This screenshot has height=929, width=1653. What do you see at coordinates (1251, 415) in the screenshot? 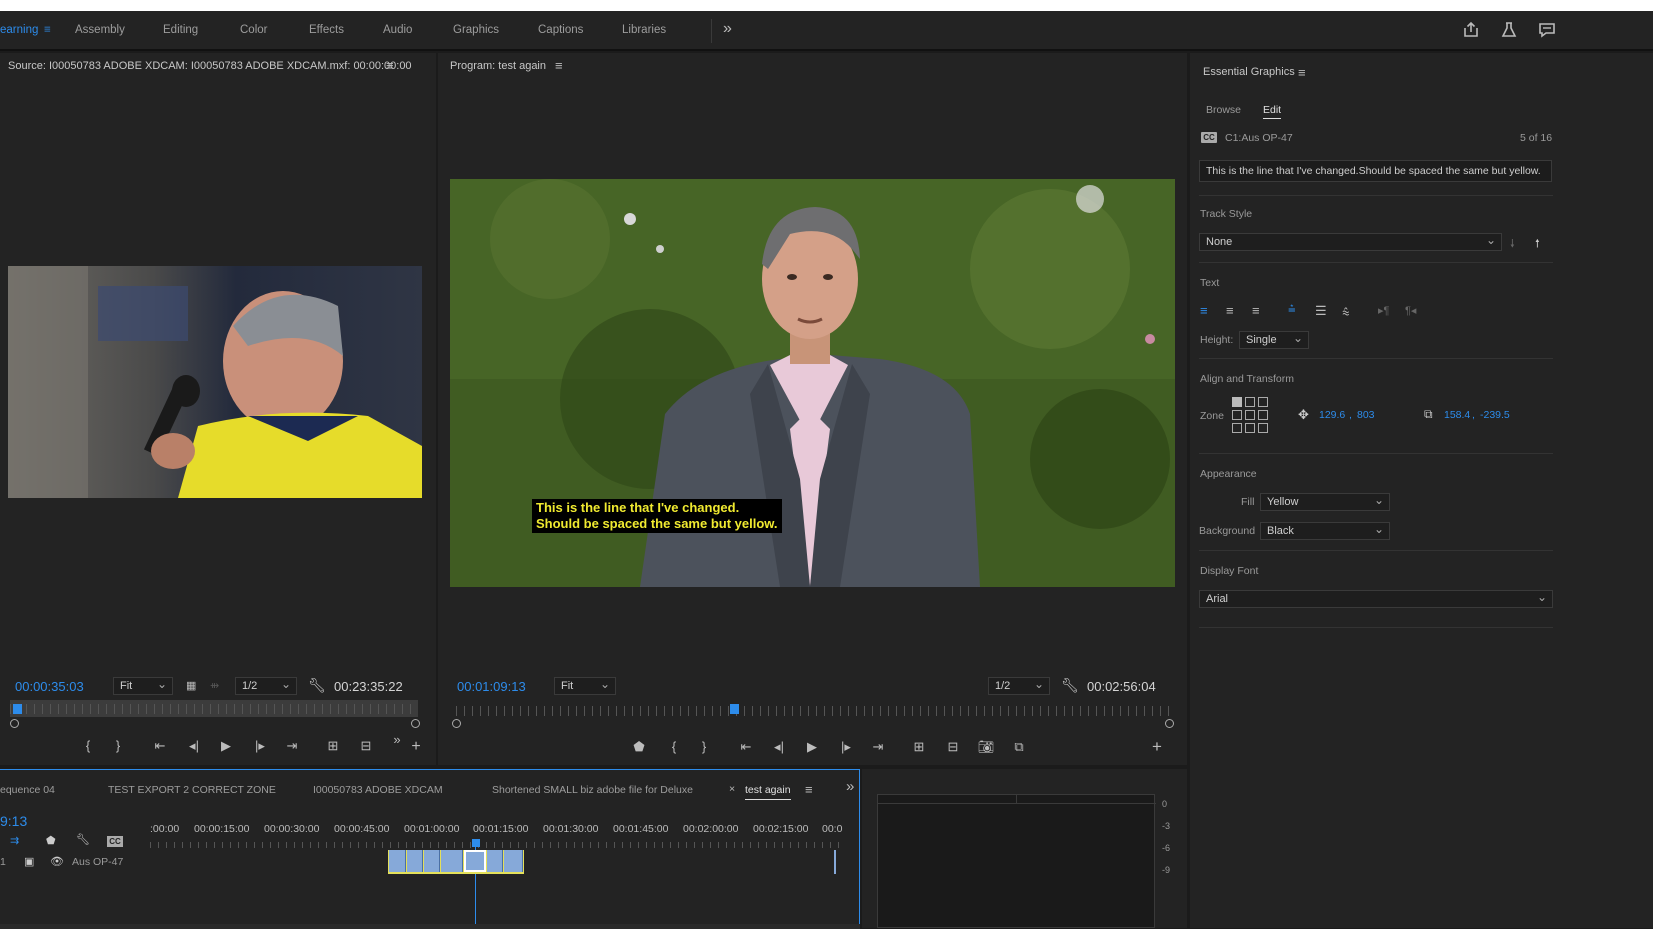
I see `zone-grid` at bounding box center [1251, 415].